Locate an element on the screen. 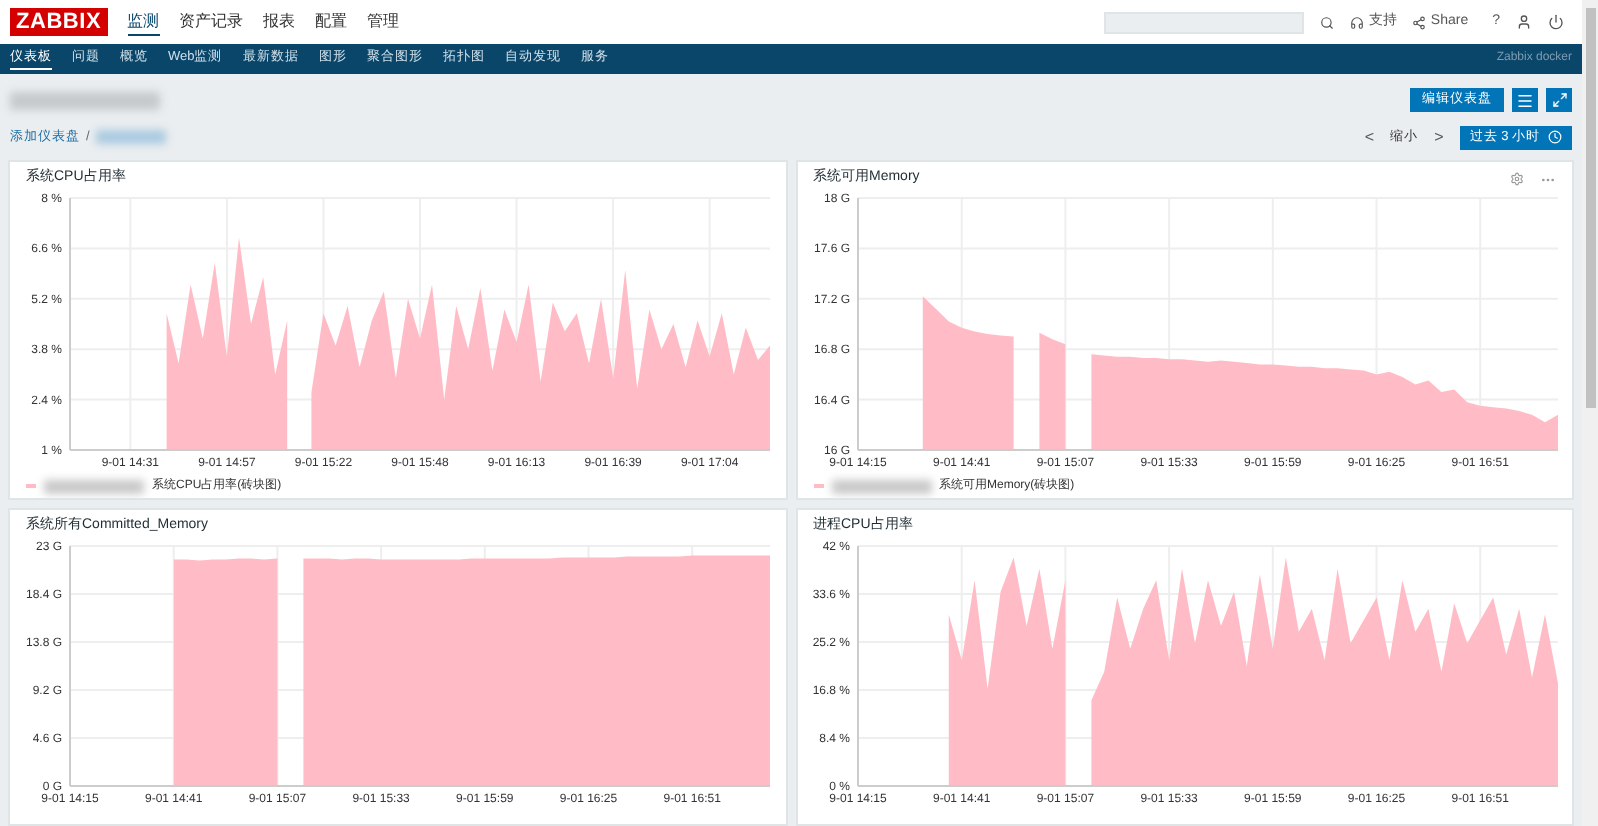  headset-icon is located at coordinates (1357, 22).